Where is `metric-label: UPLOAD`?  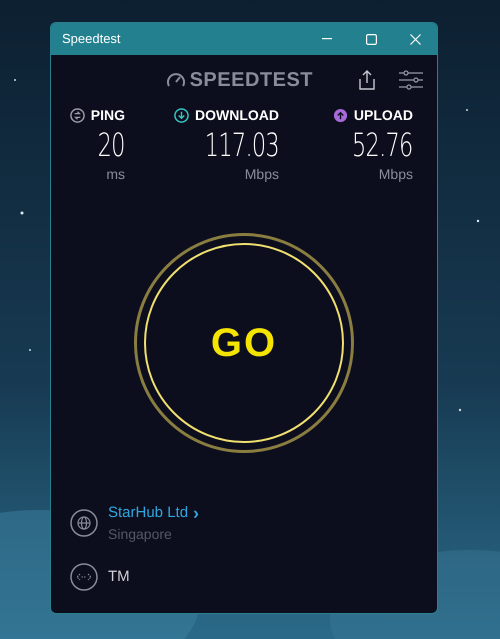 metric-label: UPLOAD is located at coordinates (383, 115).